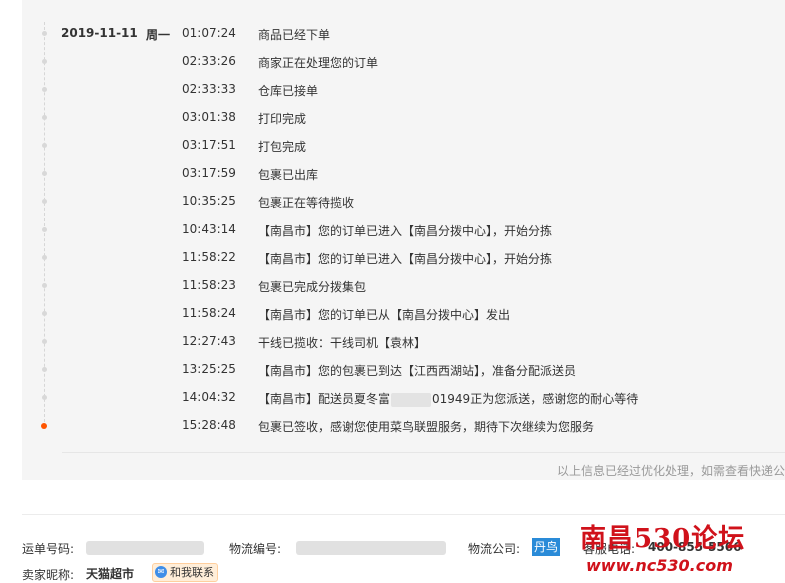 The image size is (785, 583). Describe the element at coordinates (671, 471) in the screenshot. I see `optimization-note: 以上信息已经过优化处理，如需查看快递公` at that location.